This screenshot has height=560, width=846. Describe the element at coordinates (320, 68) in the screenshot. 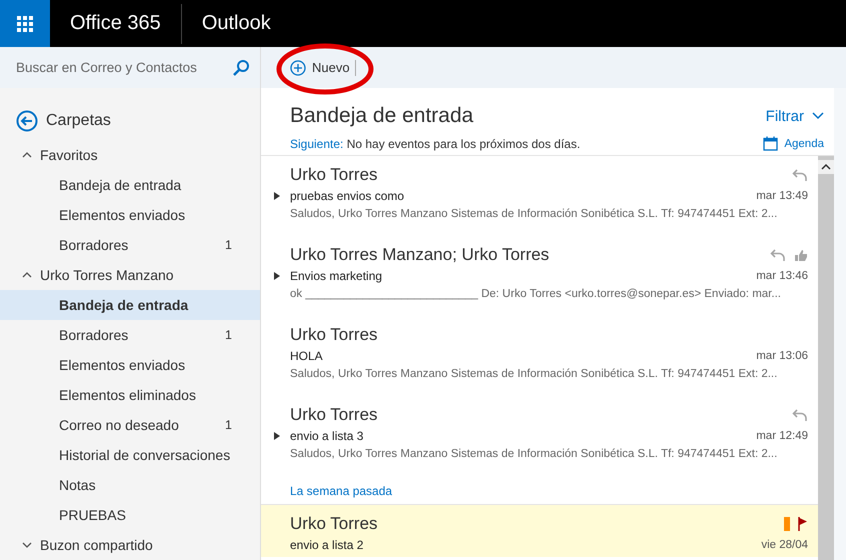

I see `new-button: Nuevo` at that location.